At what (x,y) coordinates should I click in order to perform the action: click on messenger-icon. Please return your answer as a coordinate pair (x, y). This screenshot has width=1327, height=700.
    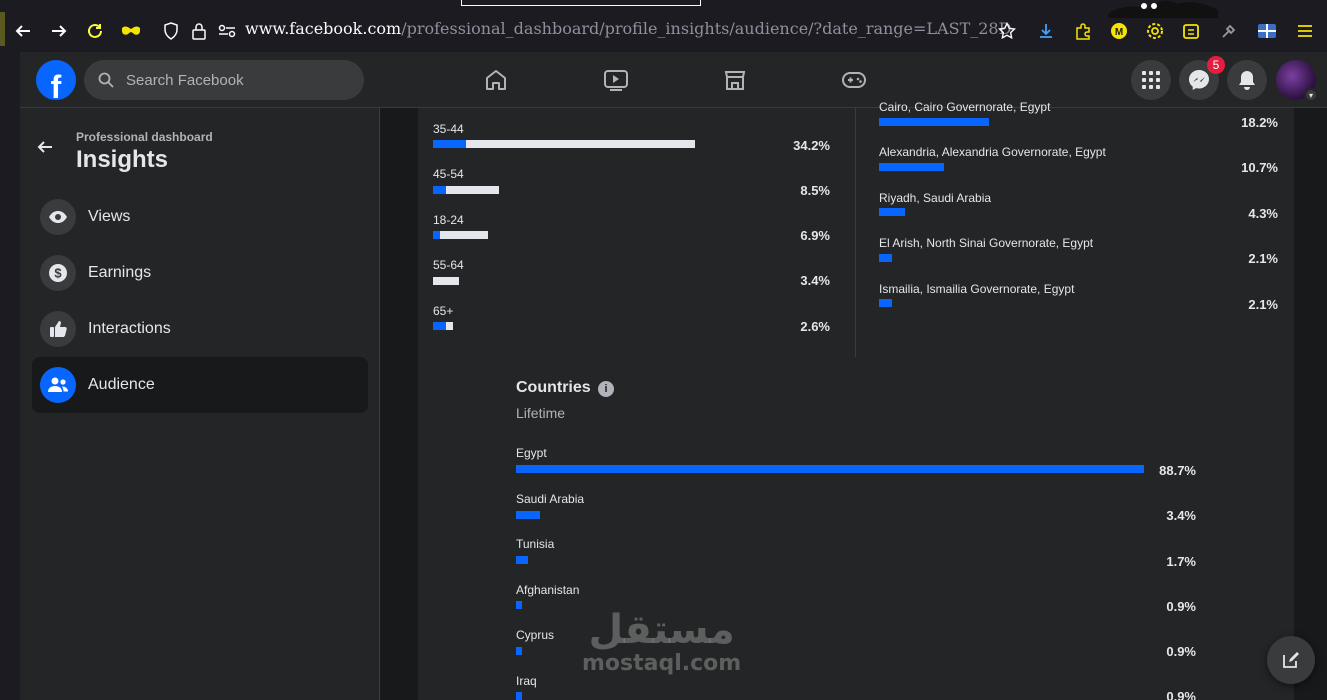
    Looking at the image, I should click on (1199, 80).